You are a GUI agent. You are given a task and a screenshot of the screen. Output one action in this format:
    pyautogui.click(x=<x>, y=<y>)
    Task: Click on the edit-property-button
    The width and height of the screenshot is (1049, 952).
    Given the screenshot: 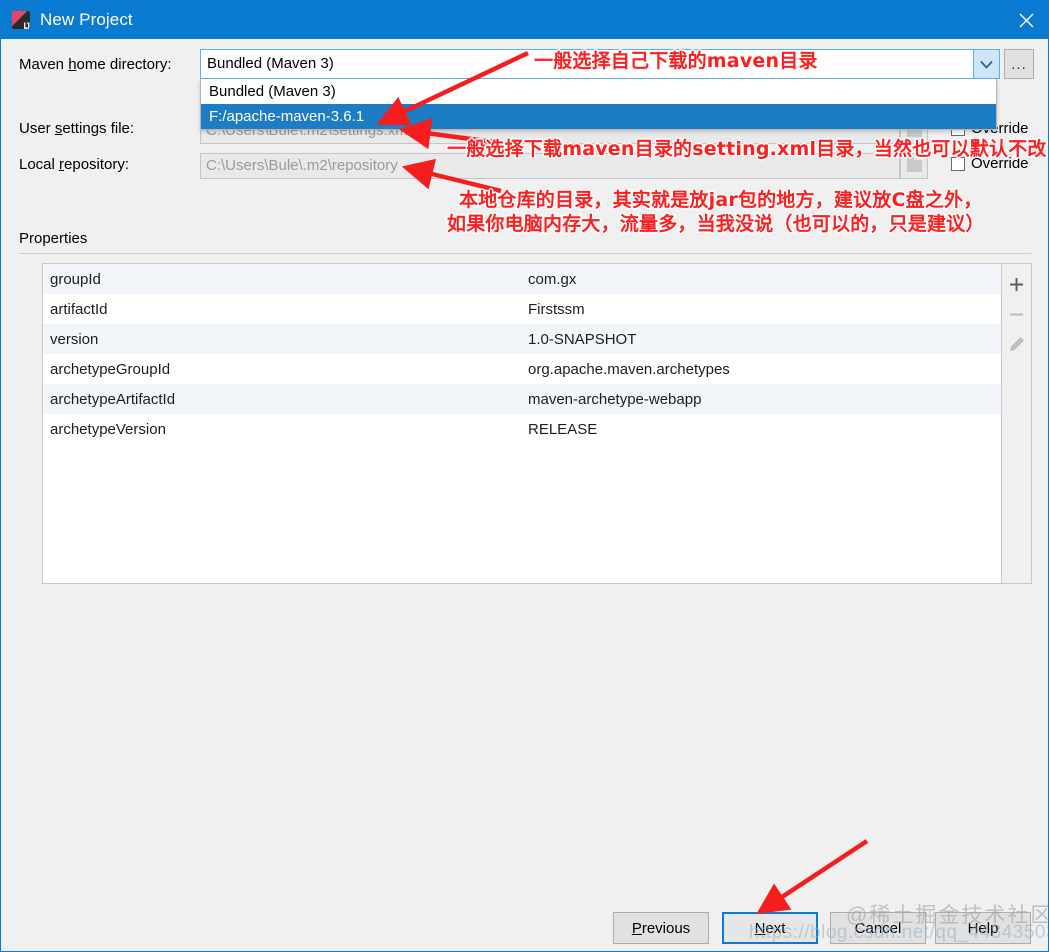 What is the action you would take?
    pyautogui.click(x=1017, y=344)
    